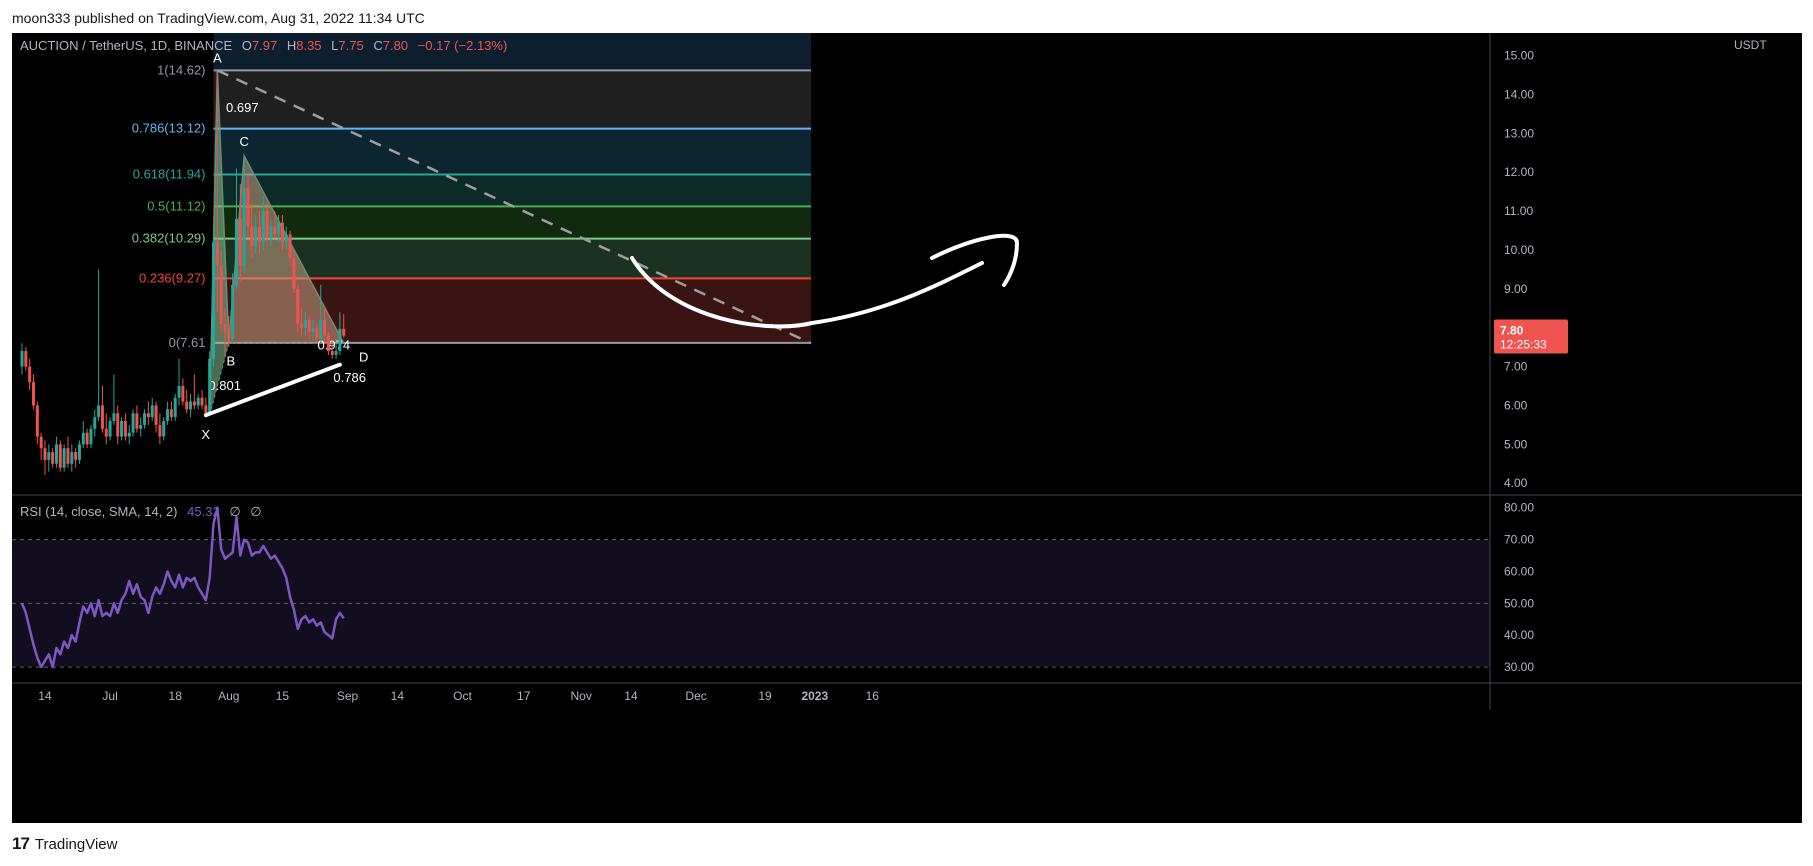 This screenshot has width=1813, height=866. What do you see at coordinates (126, 45) in the screenshot?
I see `symbol-text: AUCTION / TetherUS, 1D, BINANCE` at bounding box center [126, 45].